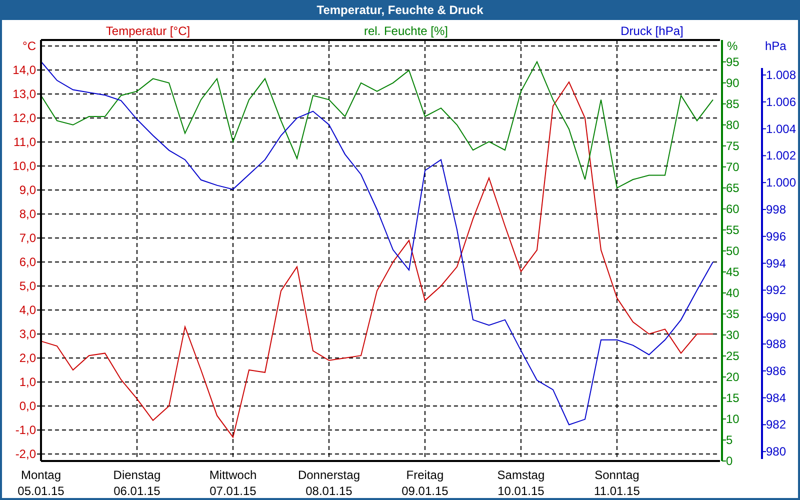 The height and width of the screenshot is (500, 800). What do you see at coordinates (29, 46) in the screenshot?
I see `axis-unit-label: °C` at bounding box center [29, 46].